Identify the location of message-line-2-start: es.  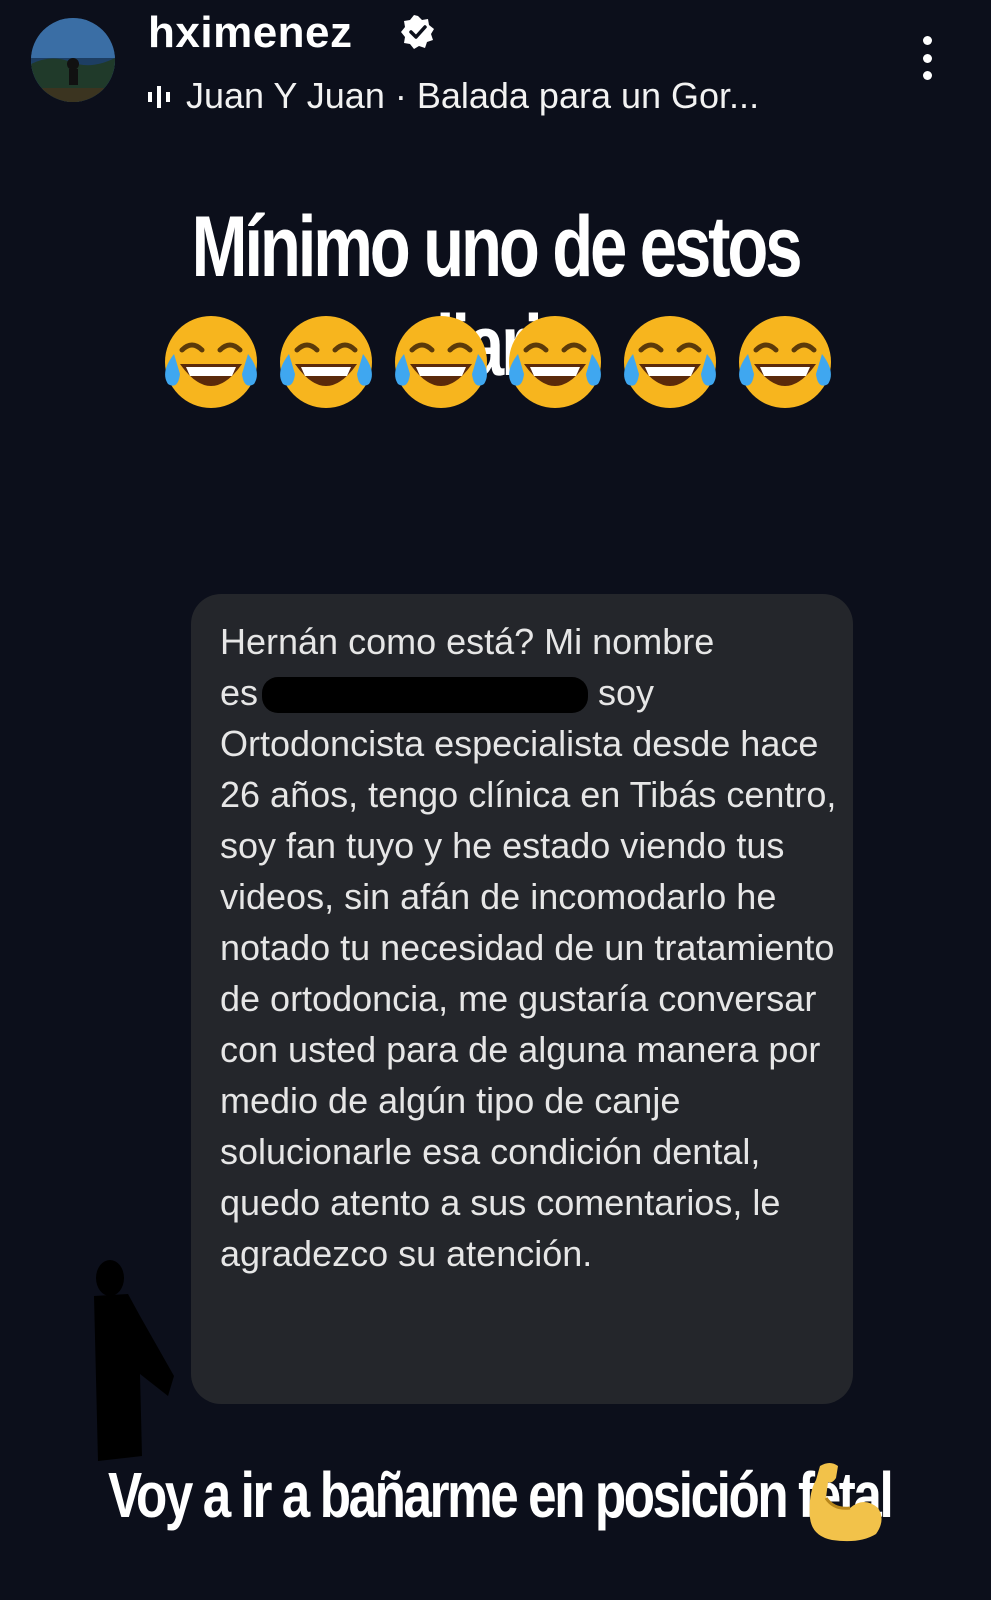
(239, 692).